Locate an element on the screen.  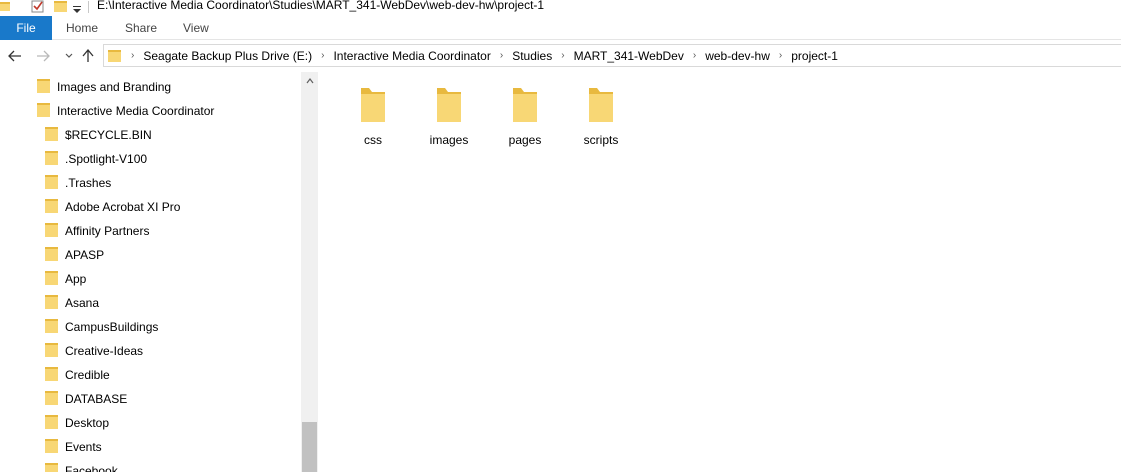
sidebar-item: Images and Branding is located at coordinates (104, 87).